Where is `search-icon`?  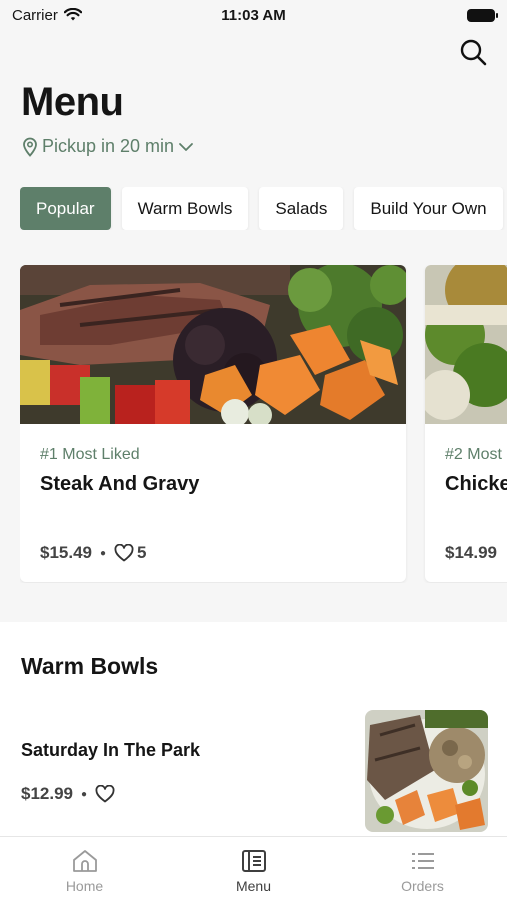 search-icon is located at coordinates (473, 52).